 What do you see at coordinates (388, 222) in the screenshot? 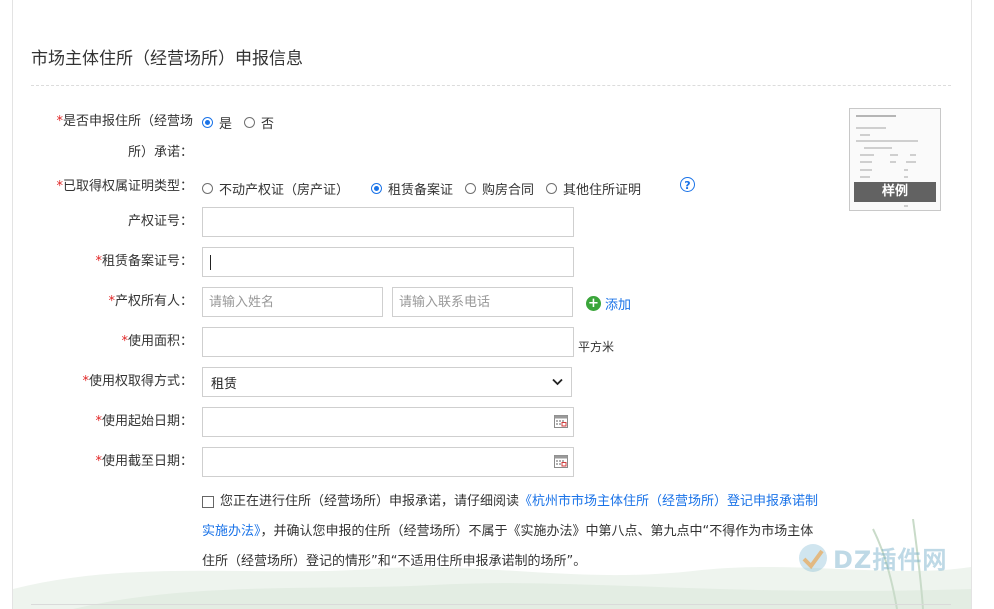
I see `property-cert-input` at bounding box center [388, 222].